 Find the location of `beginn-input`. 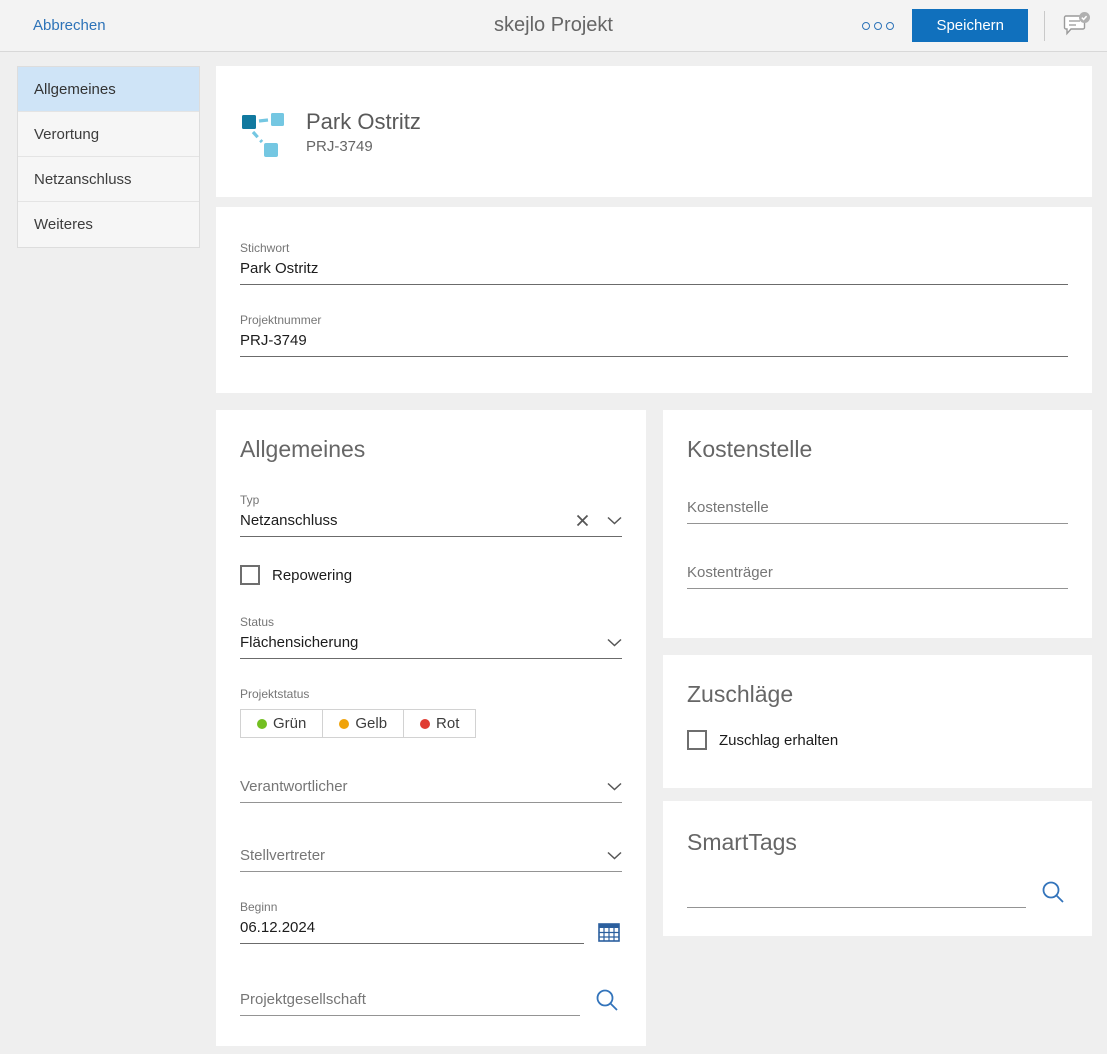

beginn-input is located at coordinates (412, 927).